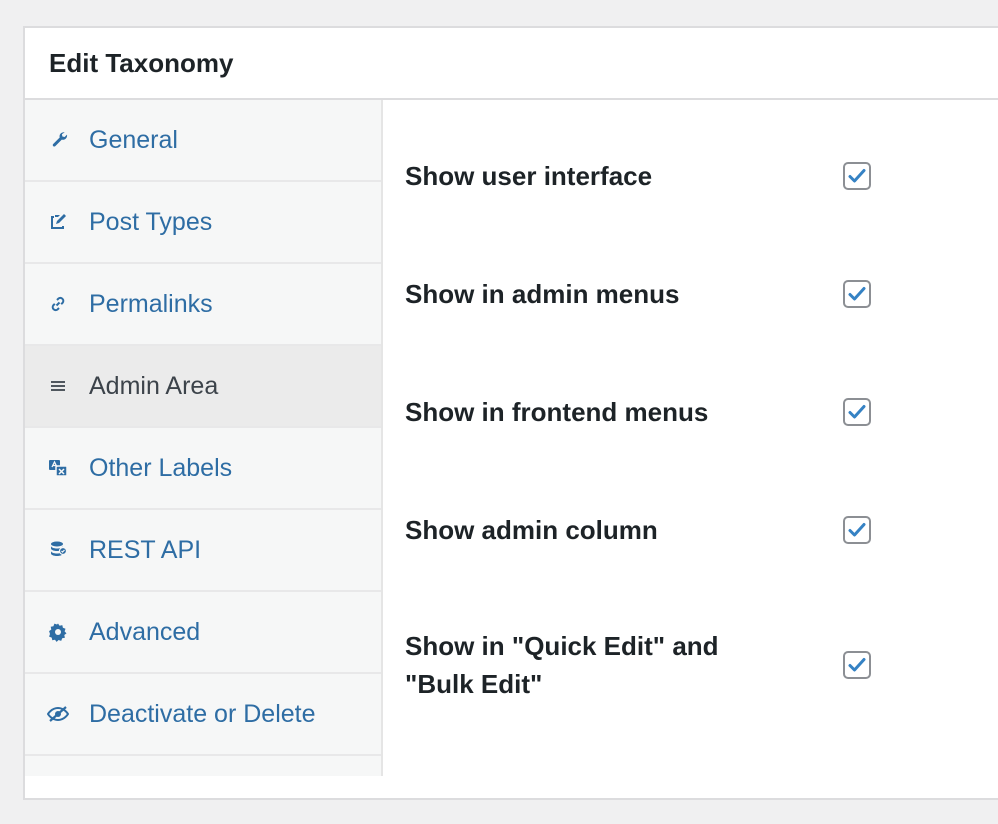 Image resolution: width=998 pixels, height=824 pixels. Describe the element at coordinates (58, 468) in the screenshot. I see `translation-icon` at that location.